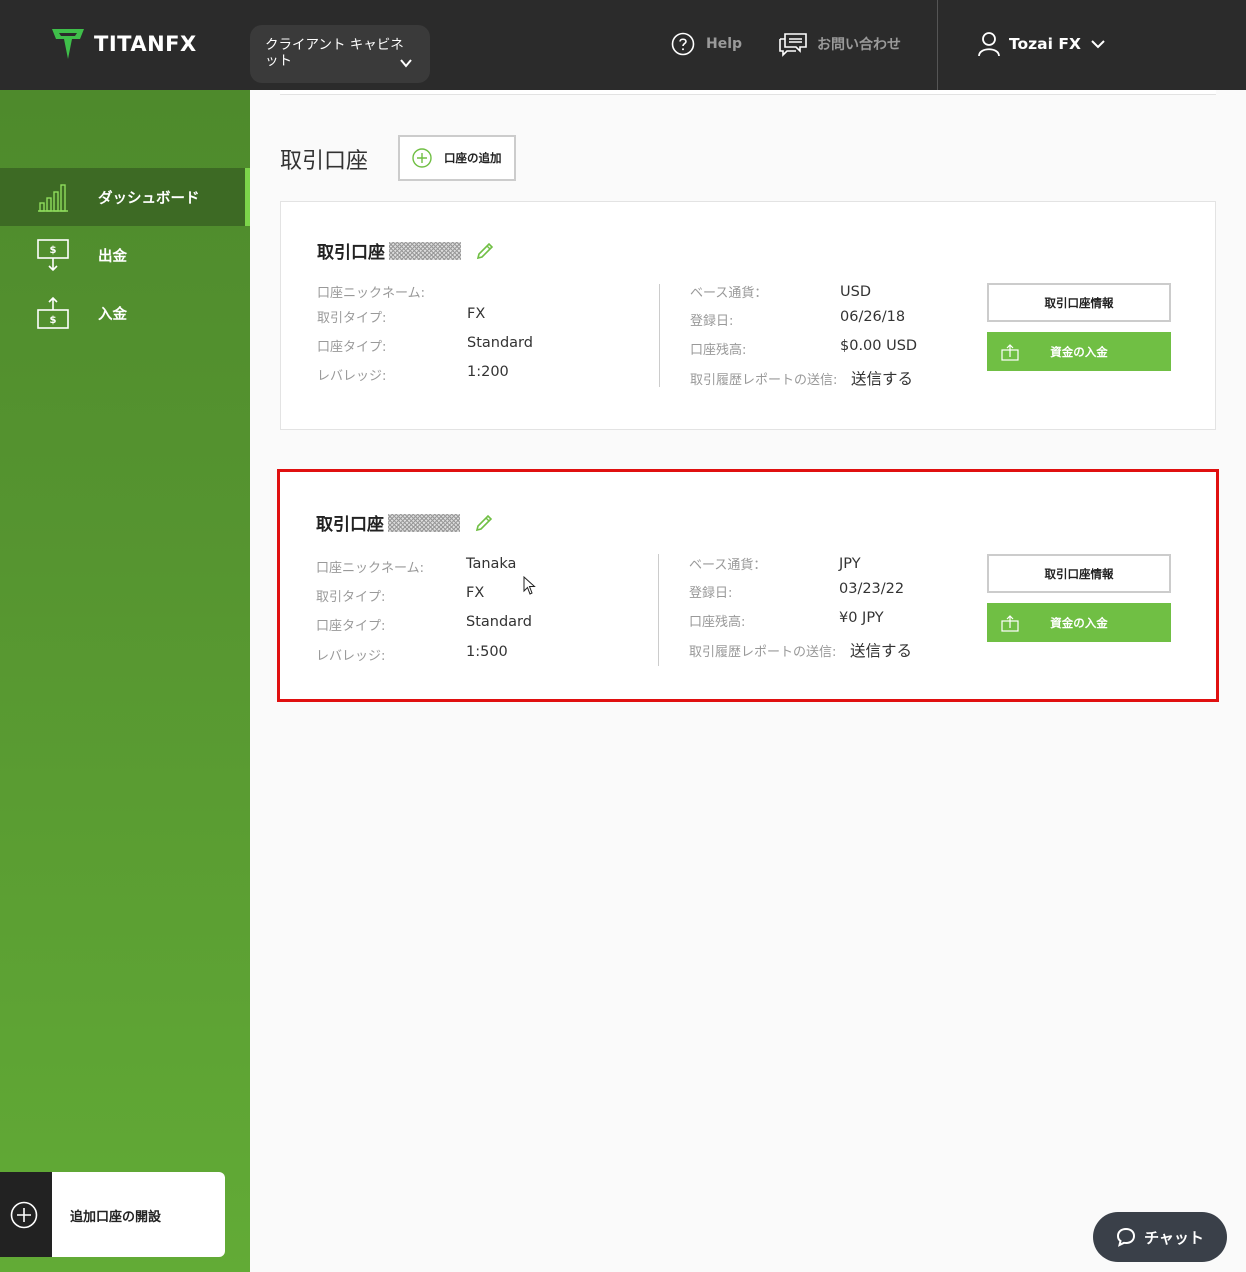 This screenshot has height=1272, width=1246. Describe the element at coordinates (324, 161) in the screenshot. I see `page-title: 取引口座` at that location.